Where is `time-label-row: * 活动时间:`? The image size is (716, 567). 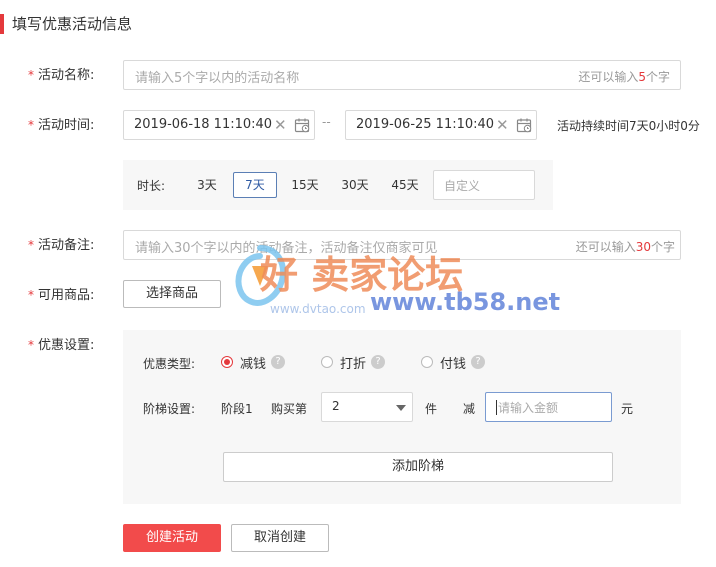 time-label-row: * 活动时间: is located at coordinates (61, 125).